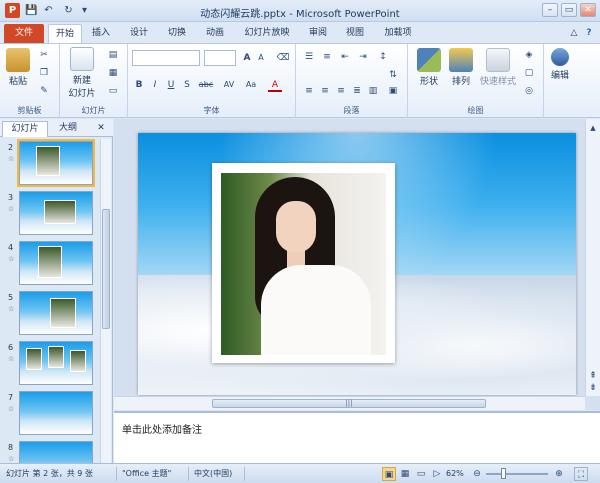 This screenshot has height=483, width=600. Describe the element at coordinates (574, 33) in the screenshot. I see `collapse-ribbon-icon: △` at that location.